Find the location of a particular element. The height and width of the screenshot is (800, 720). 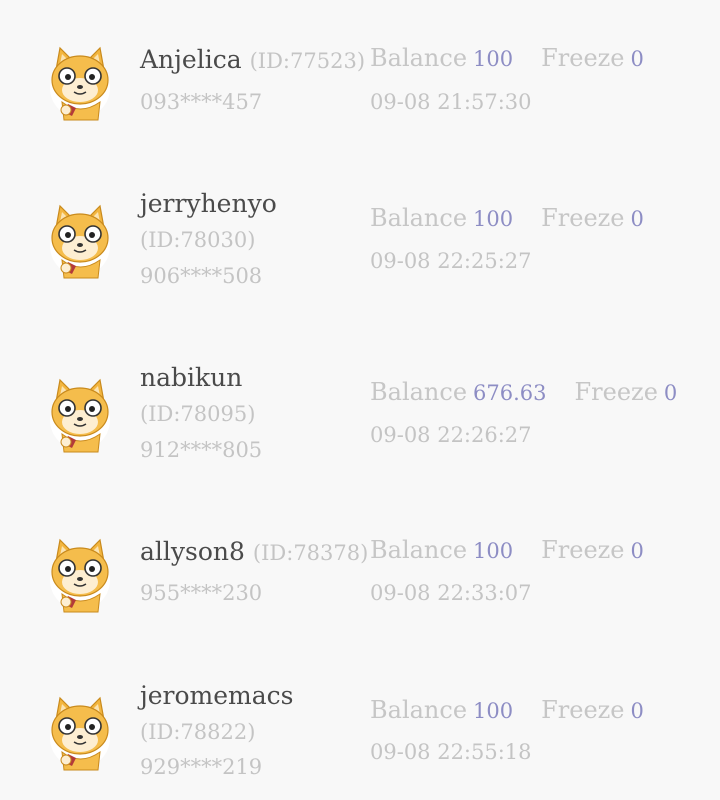

timestamp: 09-08 22:25:27 is located at coordinates (451, 261).